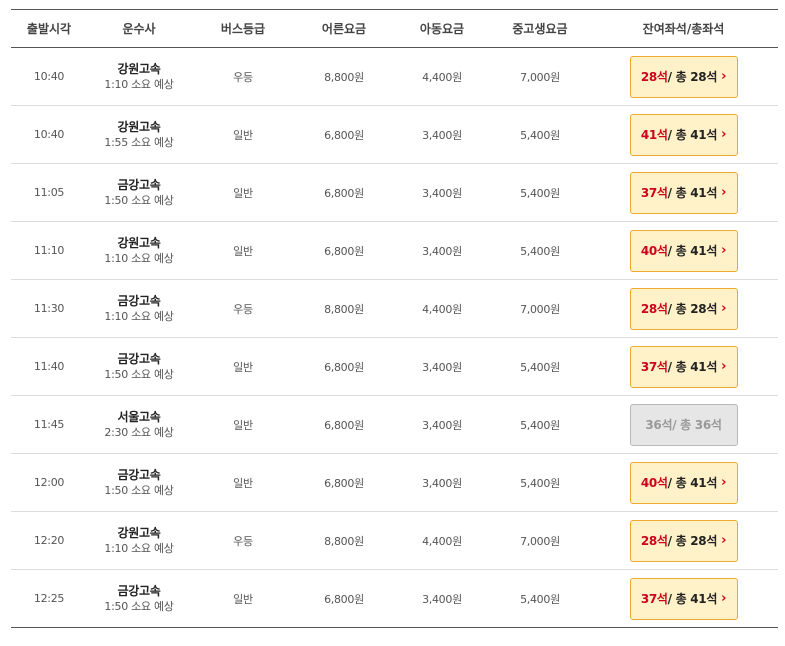 The height and width of the screenshot is (646, 785). Describe the element at coordinates (442, 28) in the screenshot. I see `header-child-fare: 아동요금` at that location.